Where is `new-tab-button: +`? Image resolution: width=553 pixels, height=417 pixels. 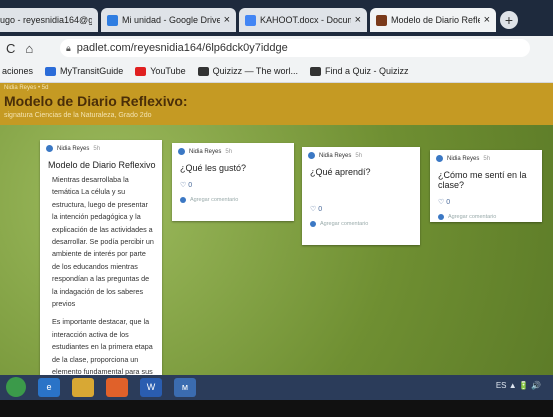 new-tab-button: + is located at coordinates (509, 20).